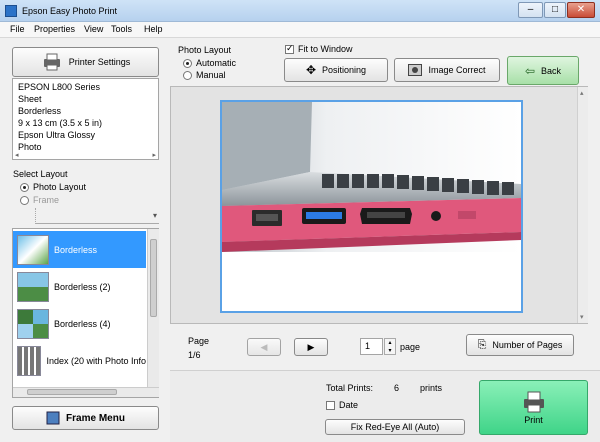 This screenshot has height=442, width=600. I want to click on frame-dropdown: ▾, so click(97, 216).